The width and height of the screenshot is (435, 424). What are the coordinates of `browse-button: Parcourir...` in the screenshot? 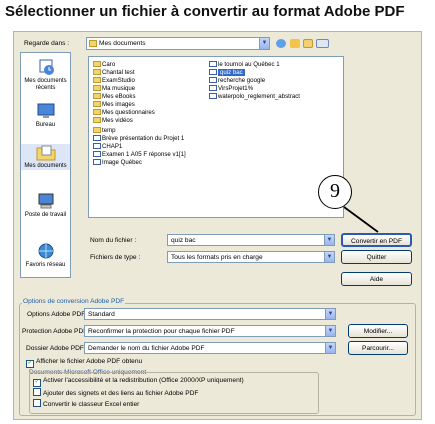 It's located at (378, 348).